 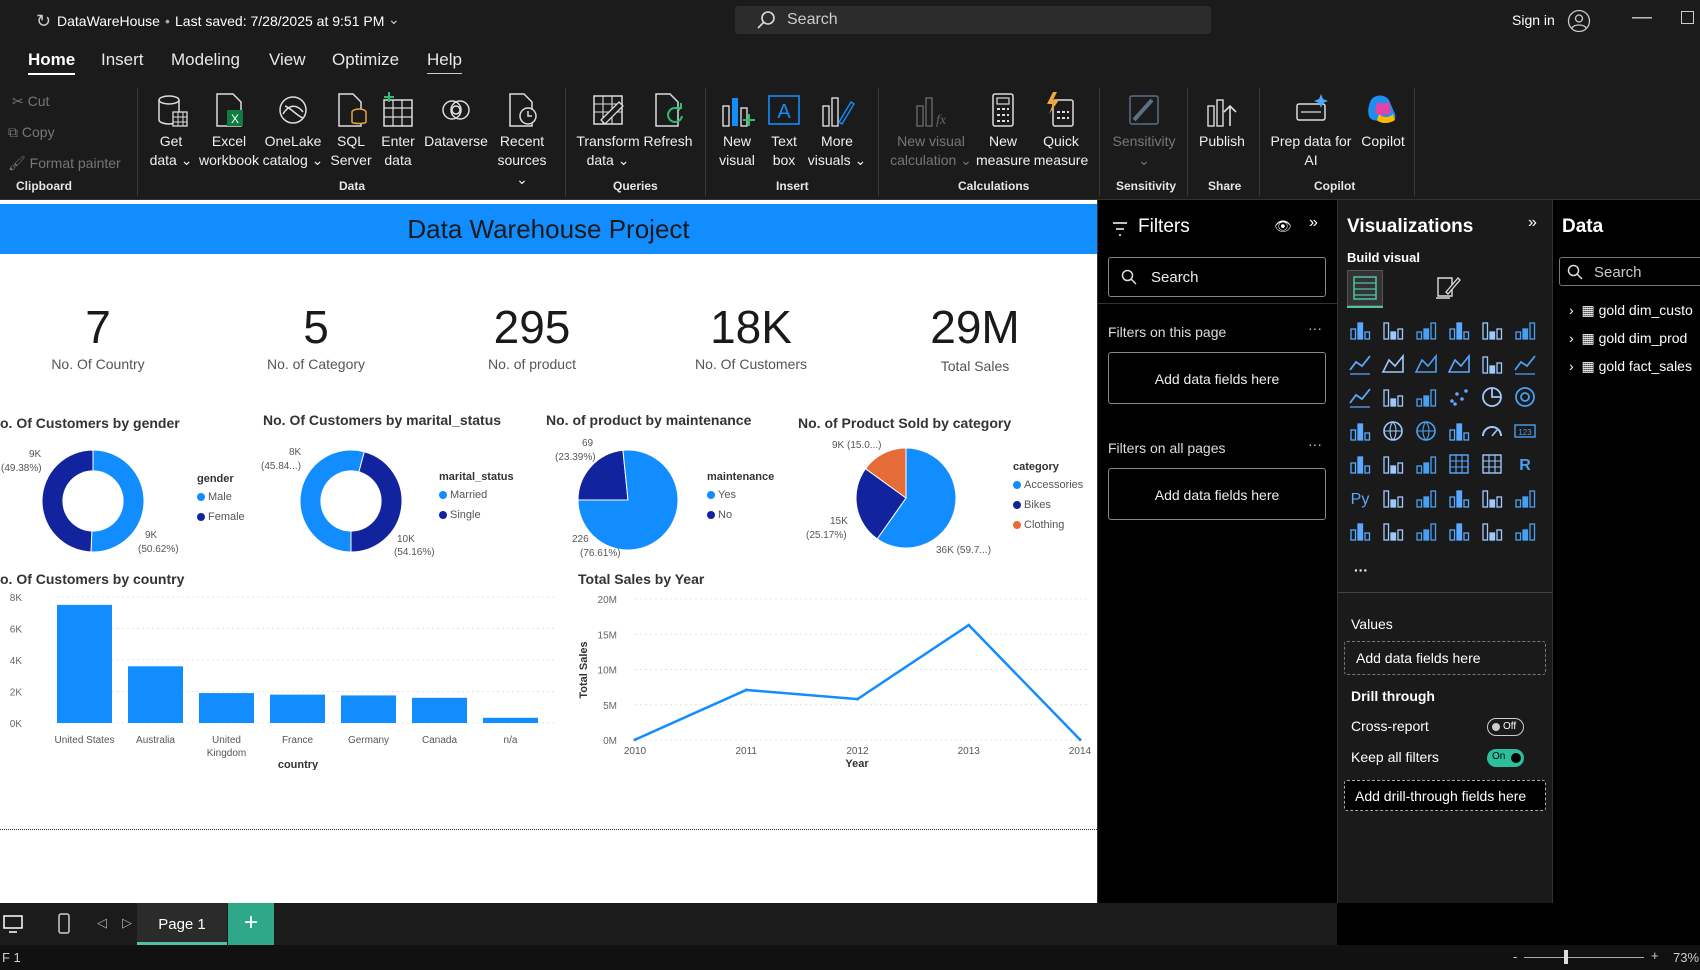 What do you see at coordinates (351, 131) in the screenshot?
I see `sql-server-button: SQL Server` at bounding box center [351, 131].